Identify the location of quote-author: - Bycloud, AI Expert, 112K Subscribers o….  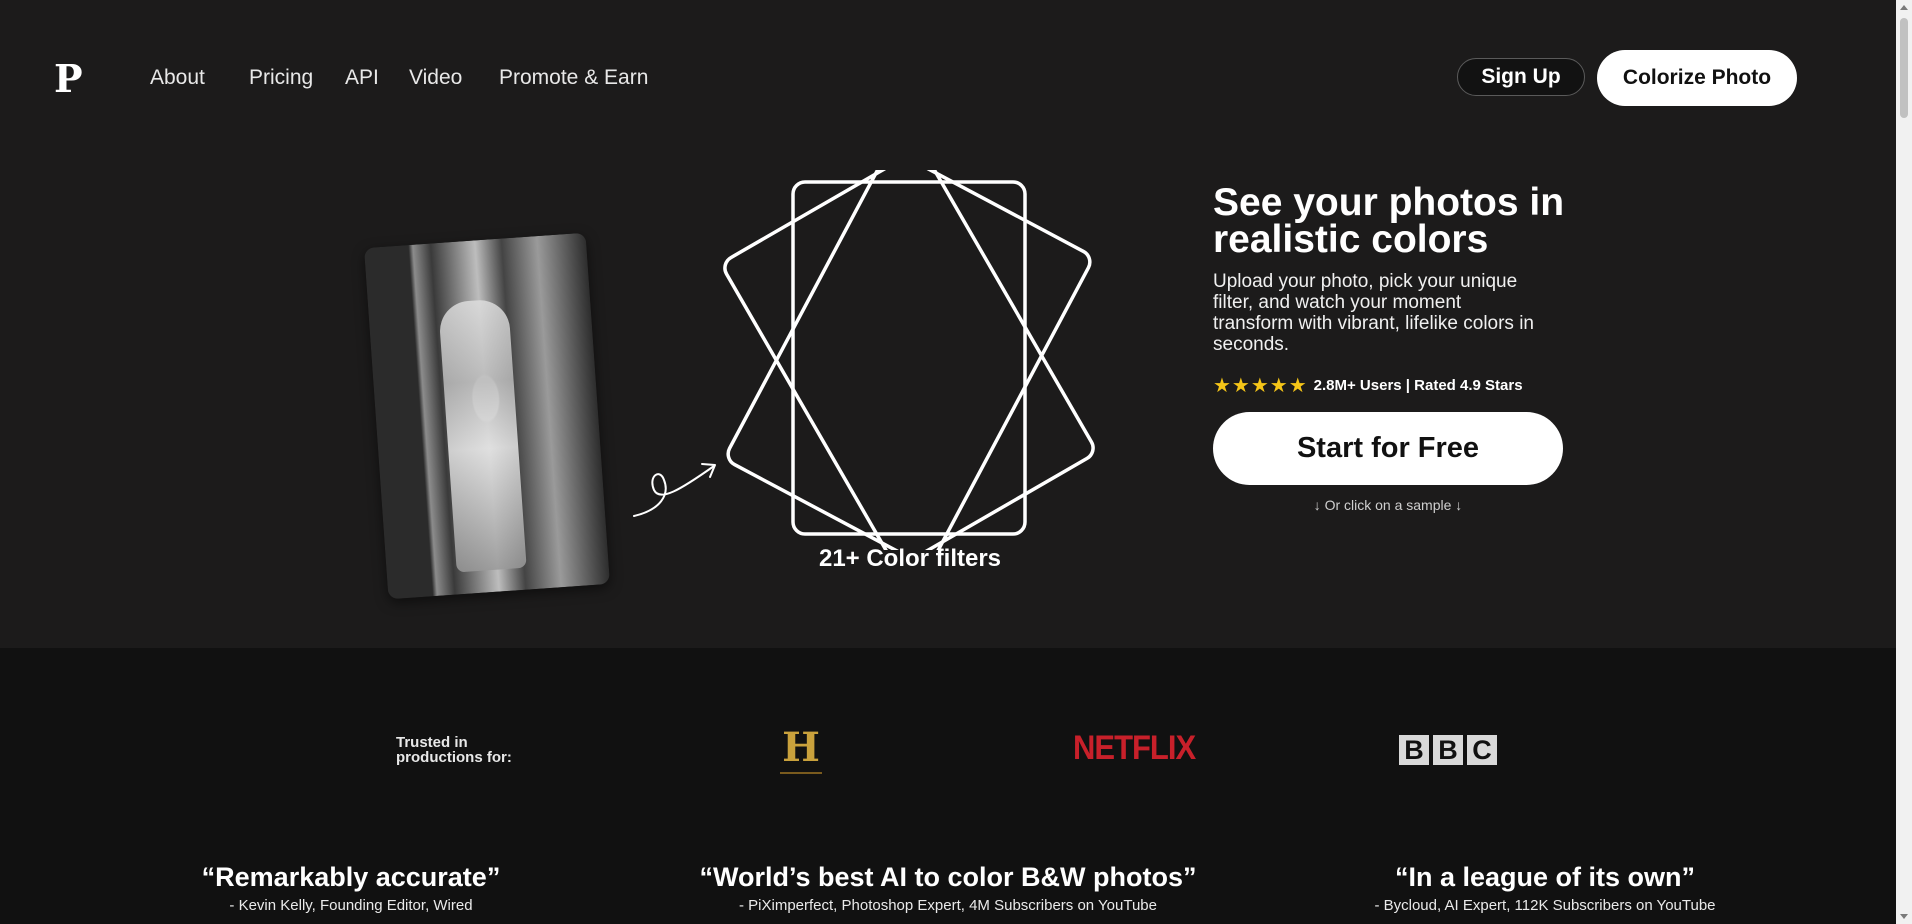
(1545, 905).